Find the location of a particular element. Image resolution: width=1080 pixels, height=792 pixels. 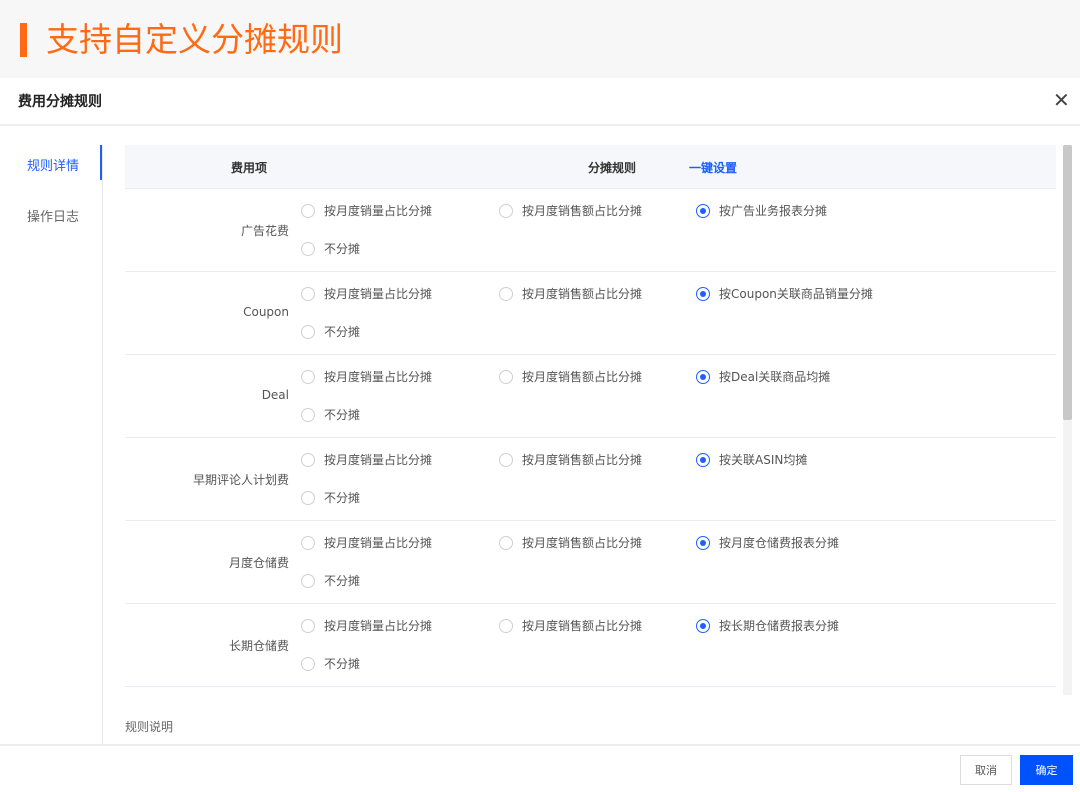

rule-description-label: 规则说明 is located at coordinates (149, 727).